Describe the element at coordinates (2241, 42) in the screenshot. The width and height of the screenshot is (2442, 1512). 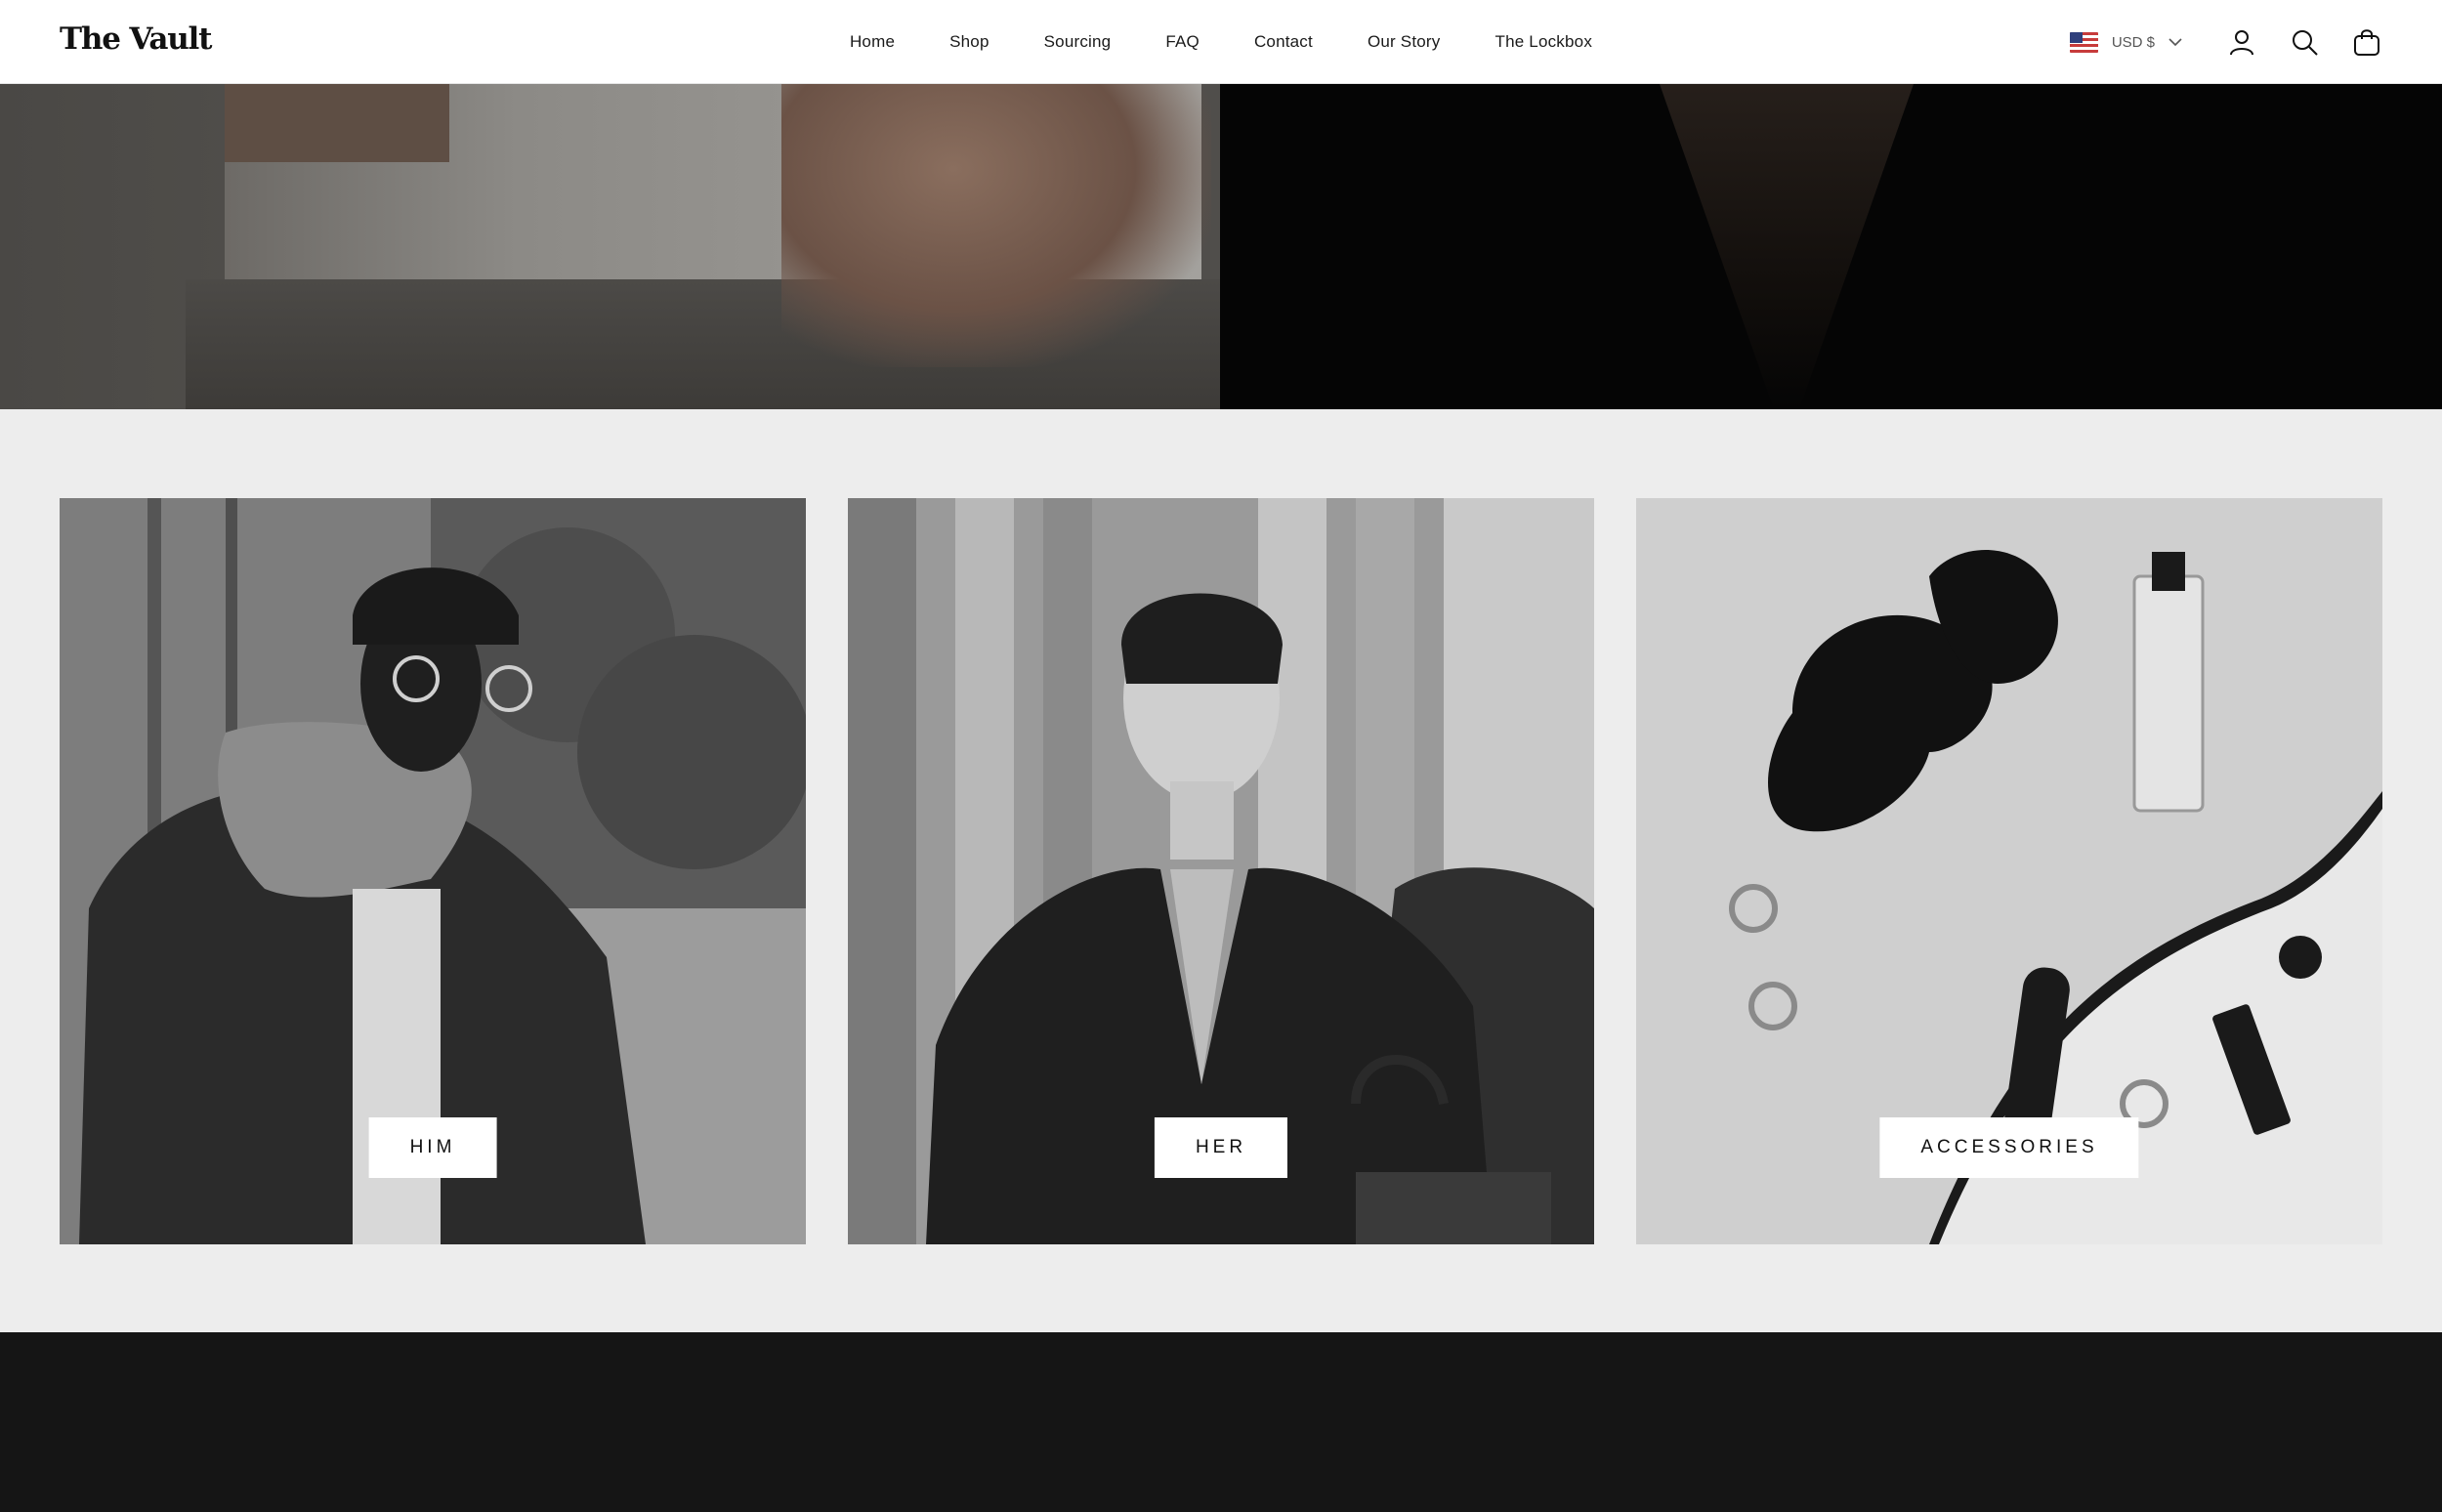
I see `account-icon` at that location.